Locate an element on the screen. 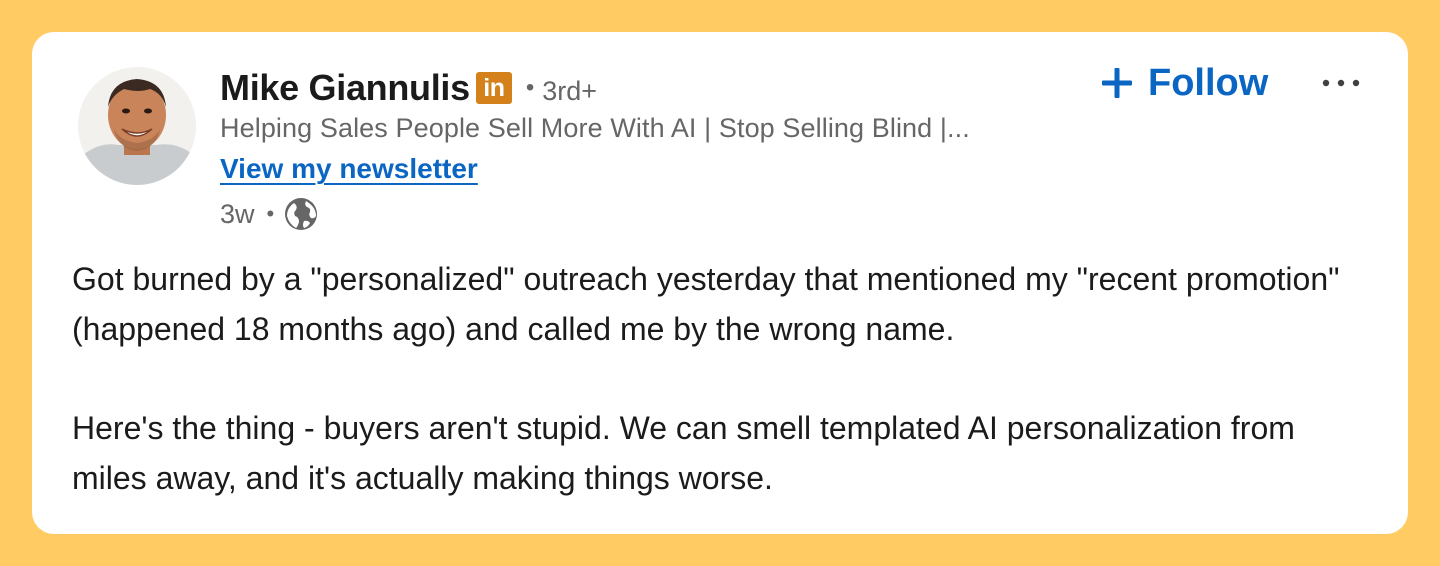 Image resolution: width=1440 pixels, height=566 pixels. post-timestamp: 3w is located at coordinates (237, 214).